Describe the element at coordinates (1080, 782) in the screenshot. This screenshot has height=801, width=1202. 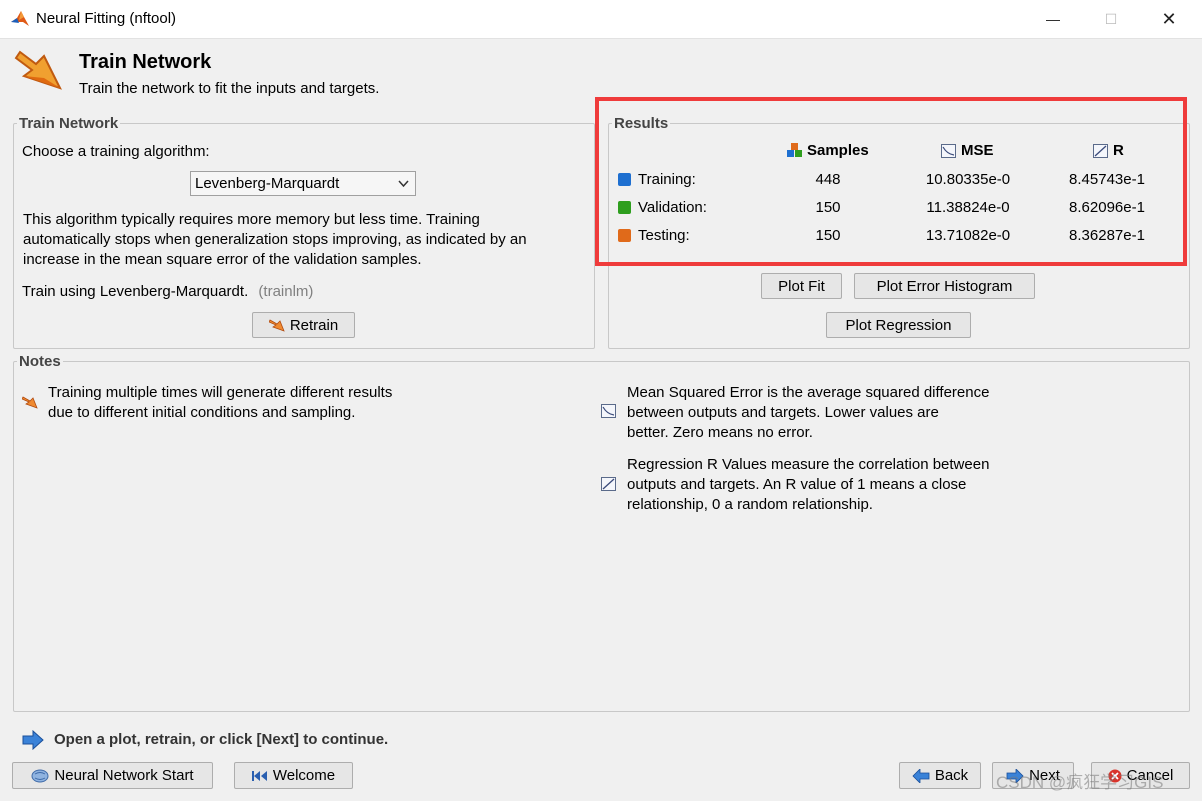
I see `watermark-text: CSDN @疯狂学习GIS` at that location.